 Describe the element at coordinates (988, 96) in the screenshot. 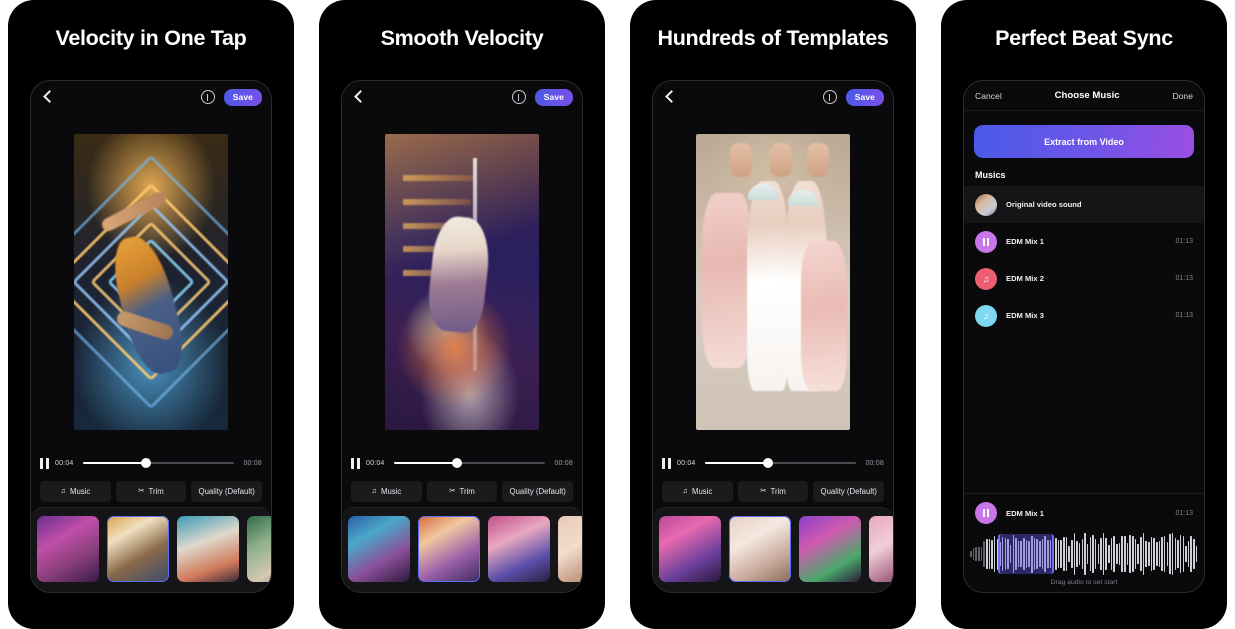

I see `cancel-button: Cancel` at that location.